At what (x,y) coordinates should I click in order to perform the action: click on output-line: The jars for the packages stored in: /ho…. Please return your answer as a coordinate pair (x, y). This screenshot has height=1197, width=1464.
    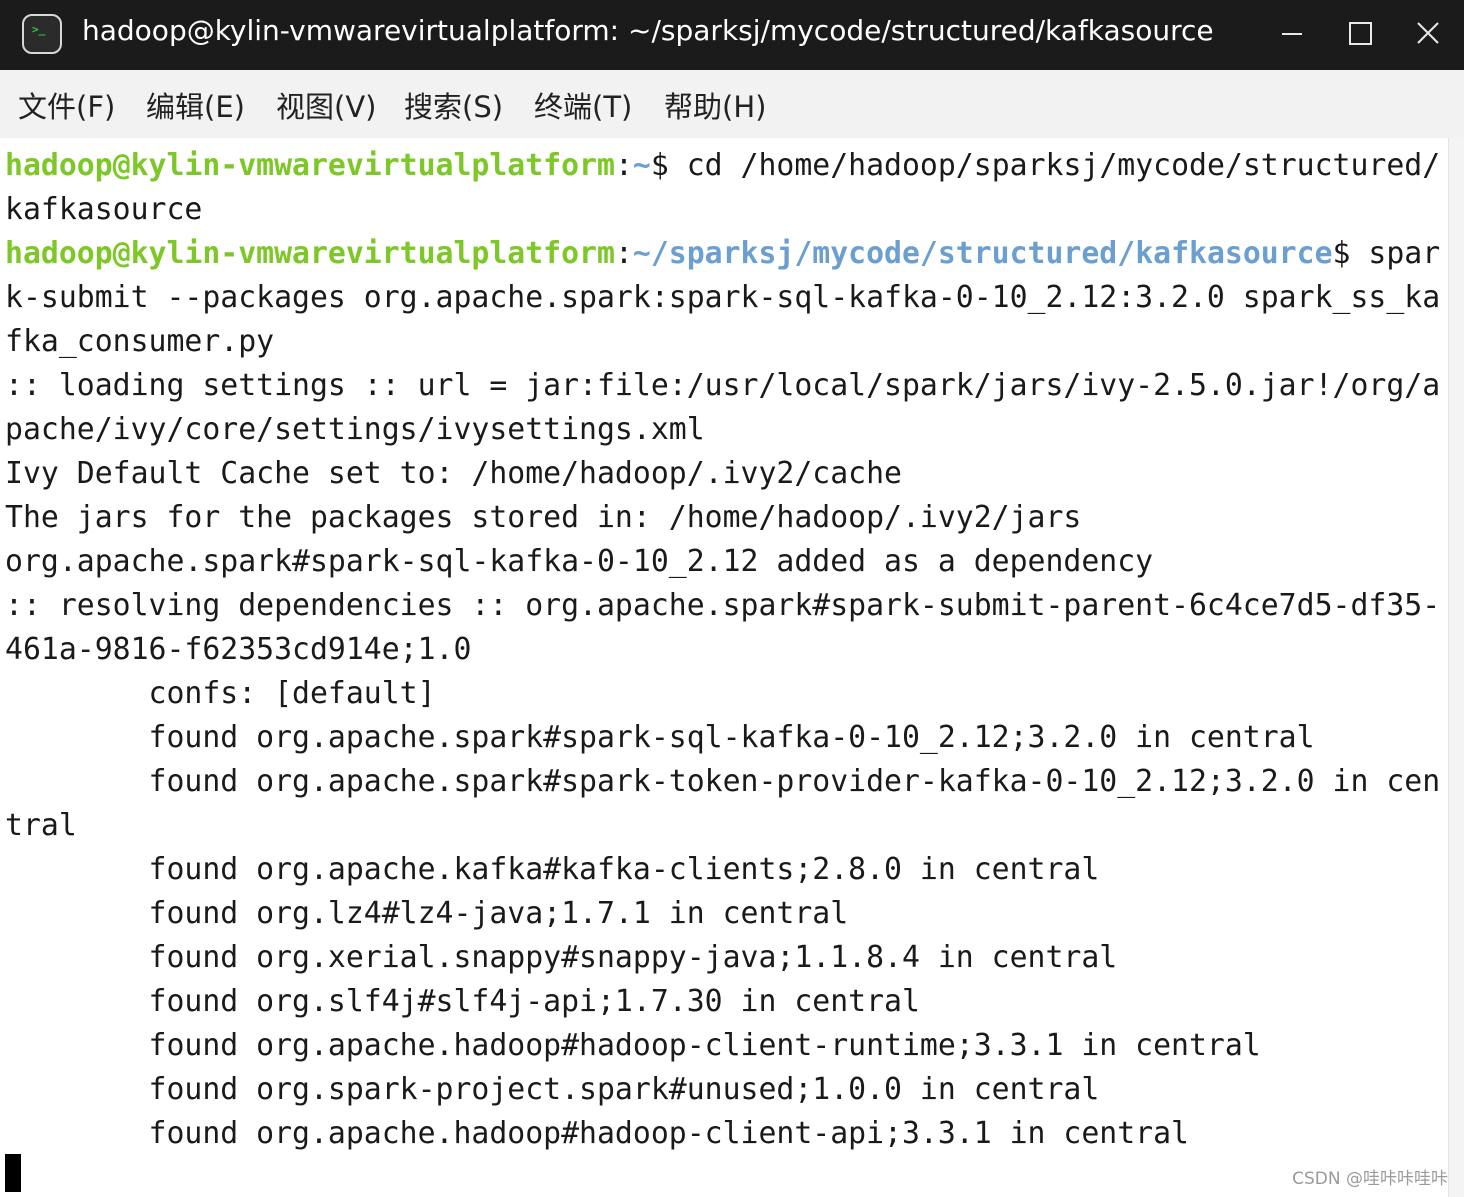
    Looking at the image, I should click on (543, 517).